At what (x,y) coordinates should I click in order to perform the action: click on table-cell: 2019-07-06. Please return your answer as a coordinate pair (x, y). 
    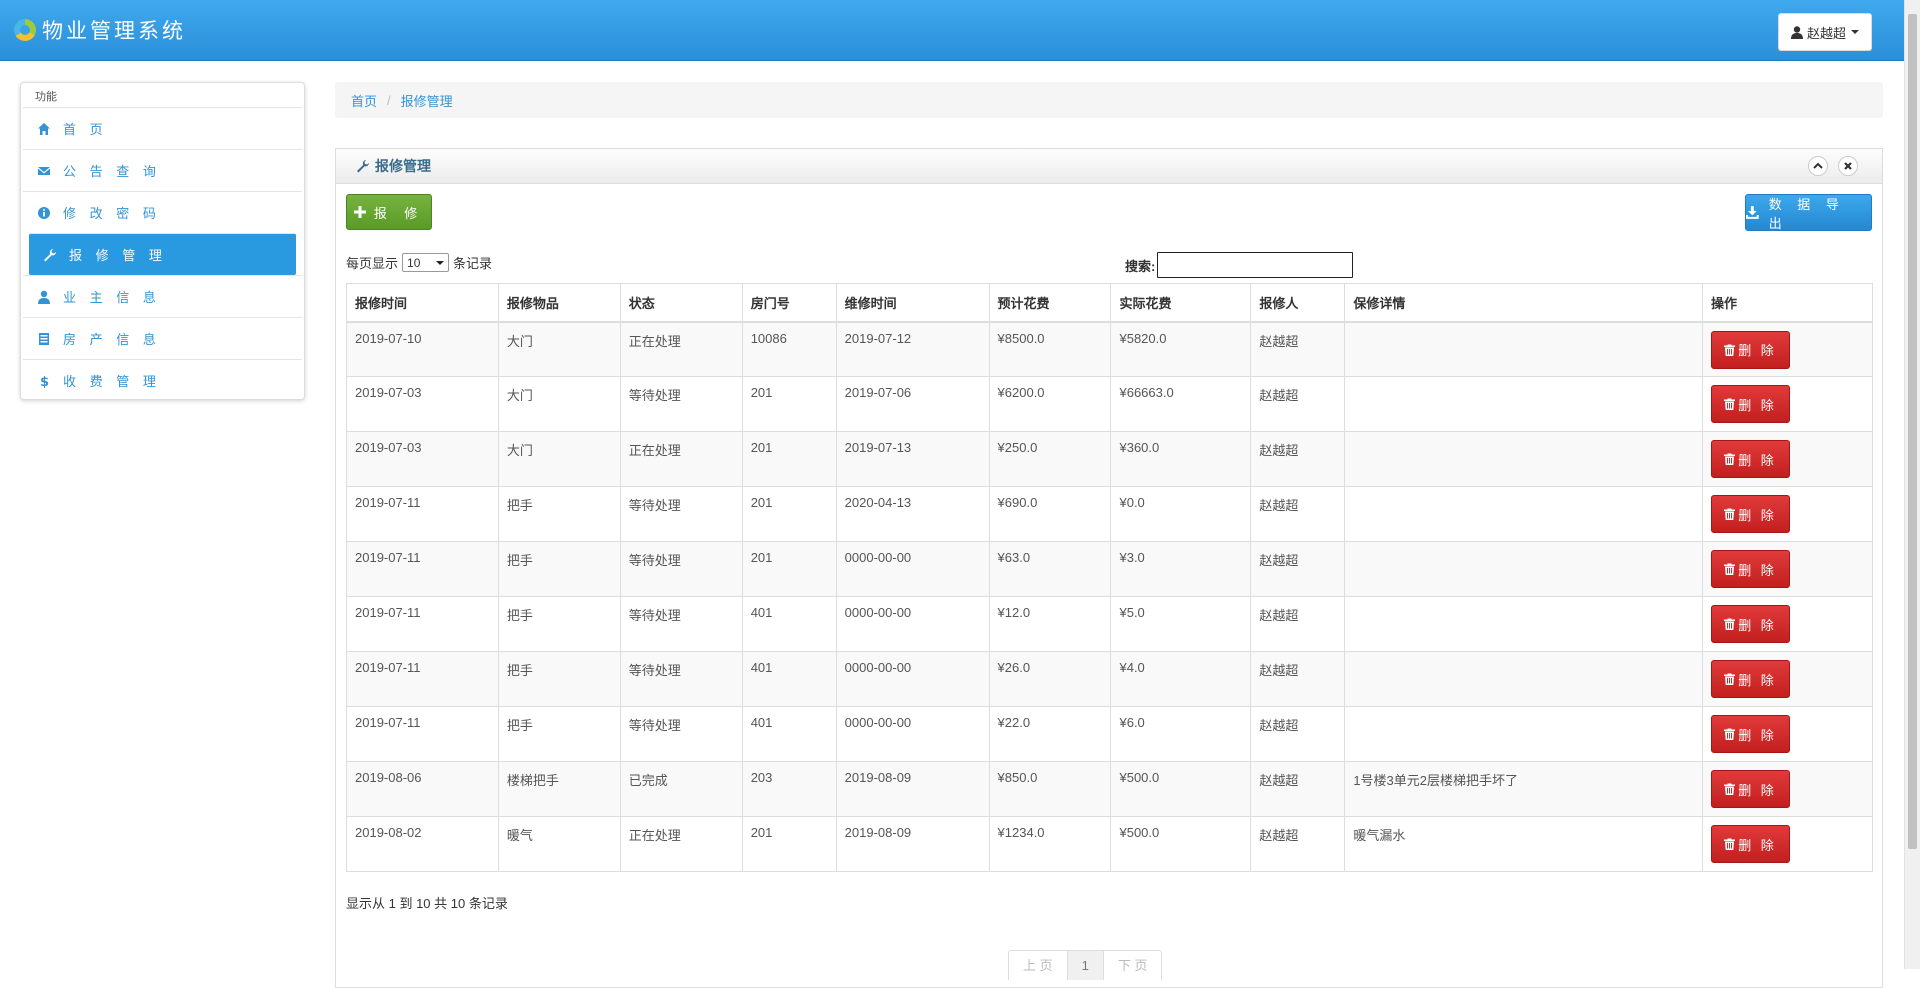
    Looking at the image, I should click on (912, 404).